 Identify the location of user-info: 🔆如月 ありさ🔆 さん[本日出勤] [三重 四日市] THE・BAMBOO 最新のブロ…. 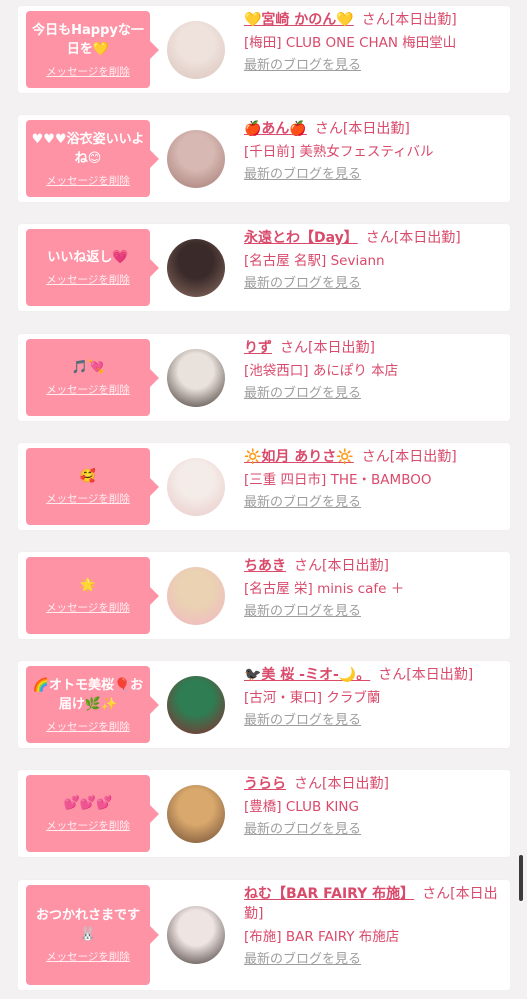
(375, 480).